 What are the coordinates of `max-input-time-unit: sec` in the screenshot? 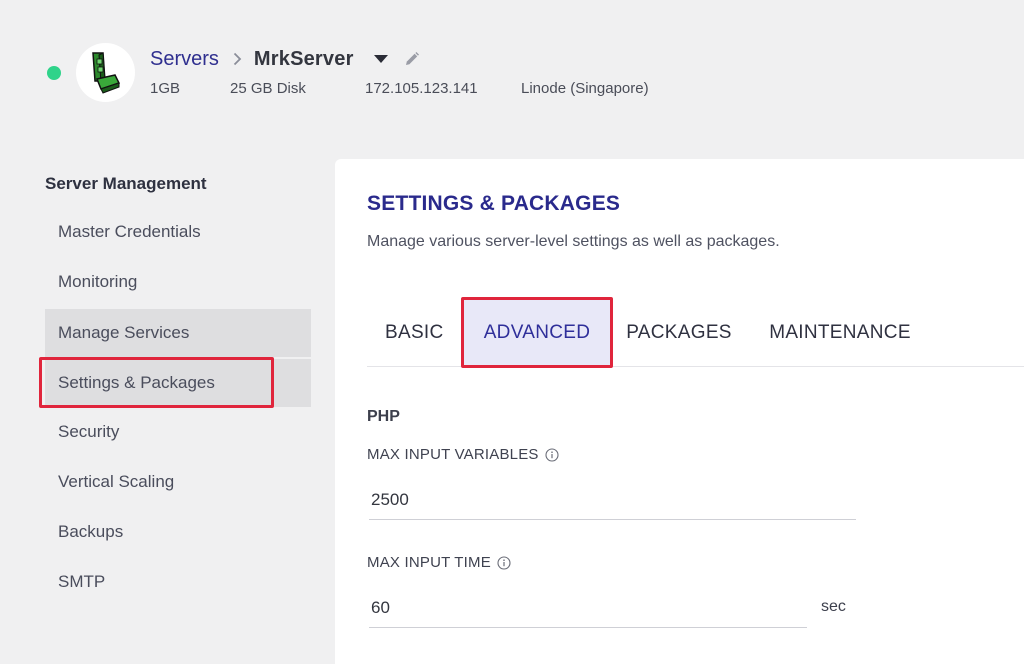 It's located at (833, 606).